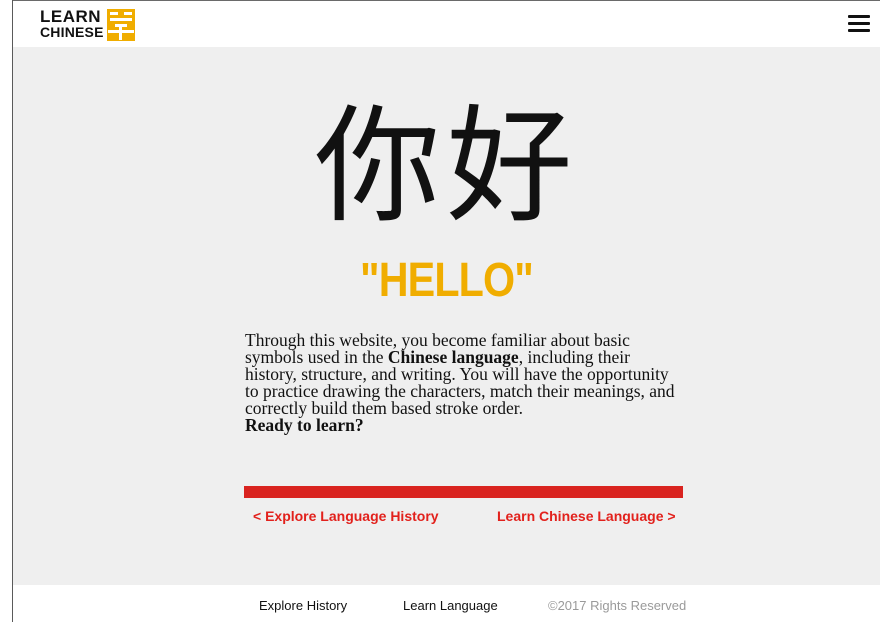  Describe the element at coordinates (71, 16) in the screenshot. I see `logo-line-learn: LEARN` at that location.